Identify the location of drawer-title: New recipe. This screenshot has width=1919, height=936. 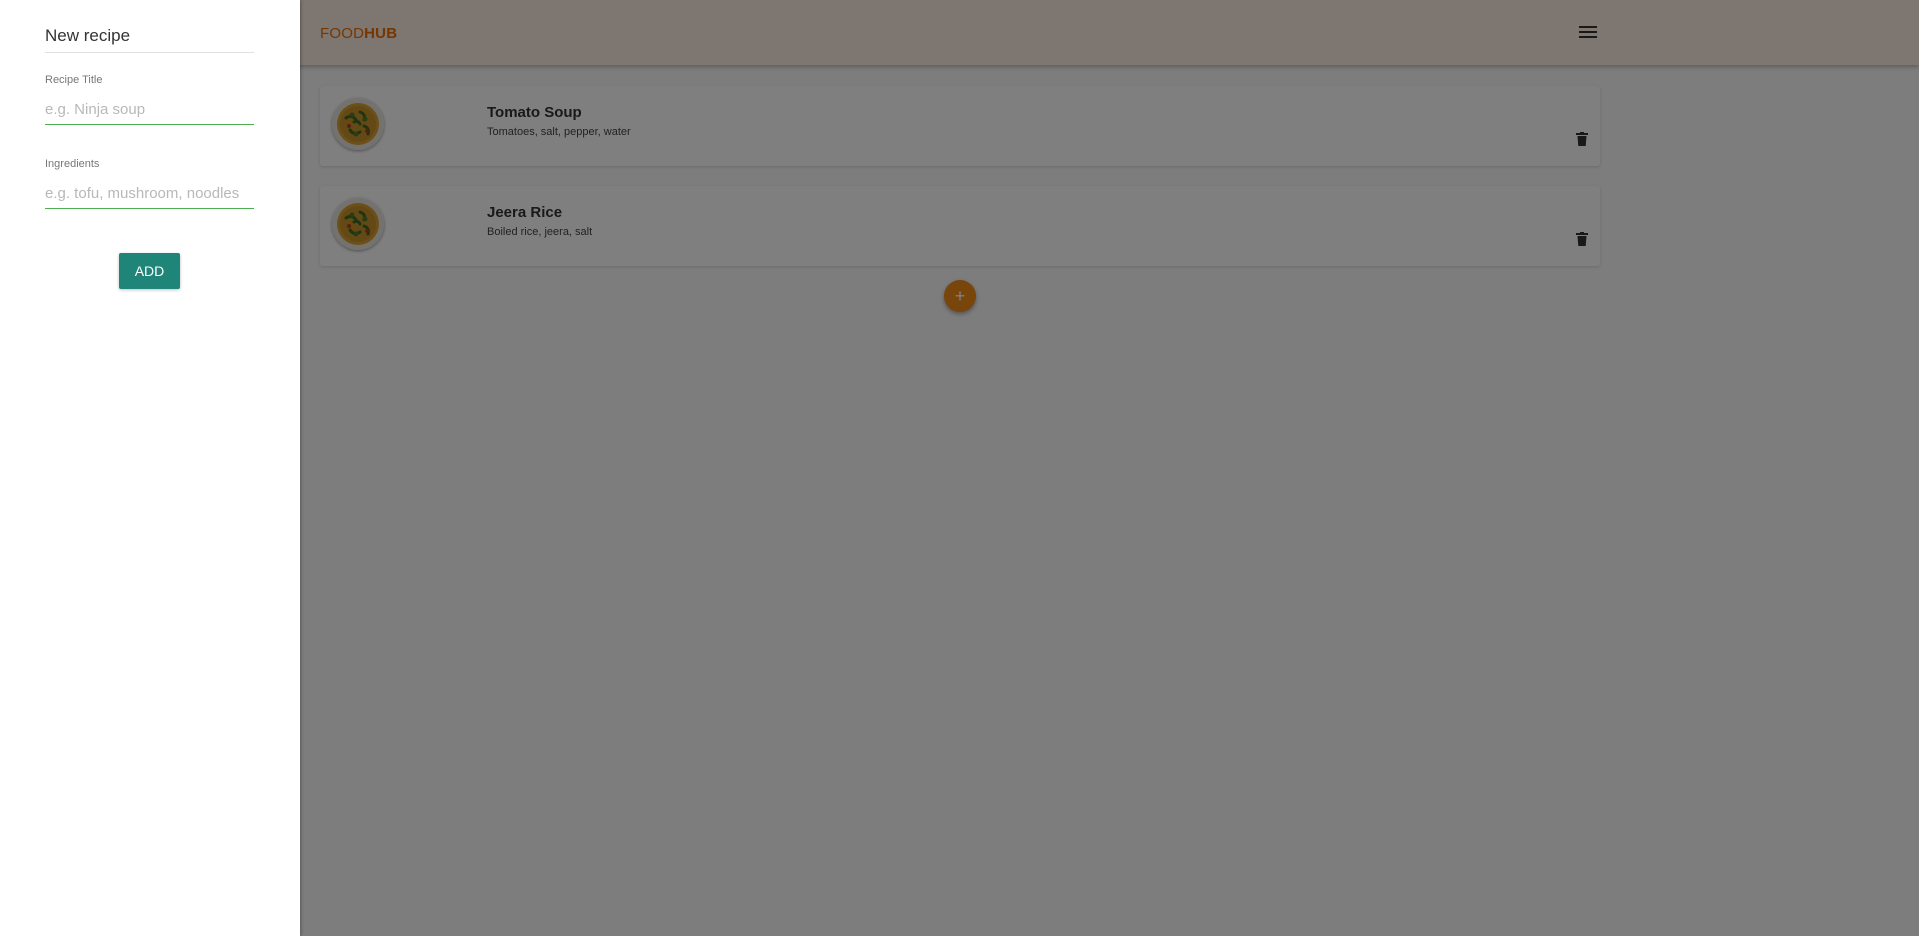
(149, 39).